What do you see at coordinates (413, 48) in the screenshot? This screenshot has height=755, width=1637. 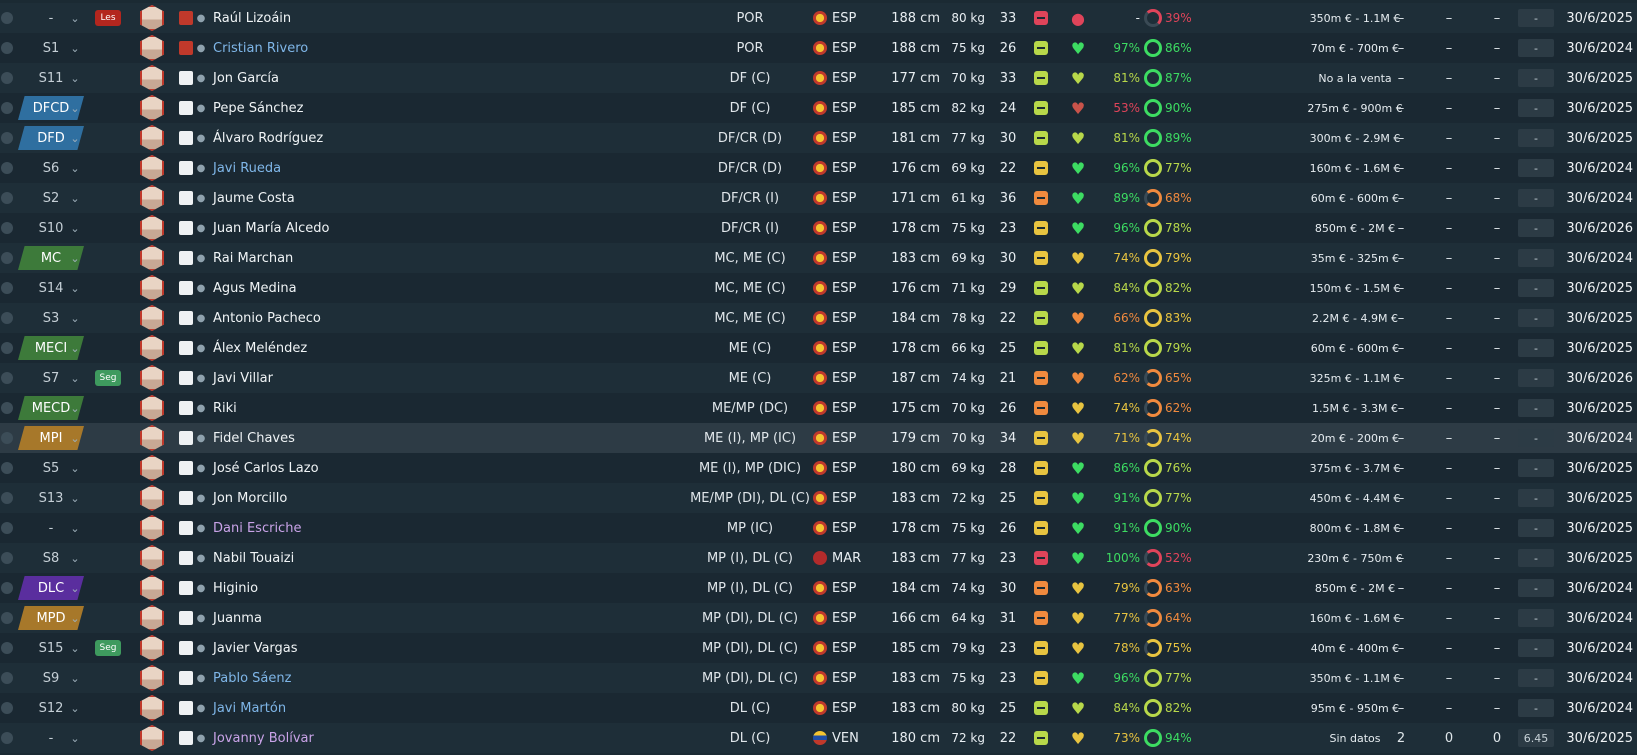 I see `player-name-link: Cristian Rivero` at bounding box center [413, 48].